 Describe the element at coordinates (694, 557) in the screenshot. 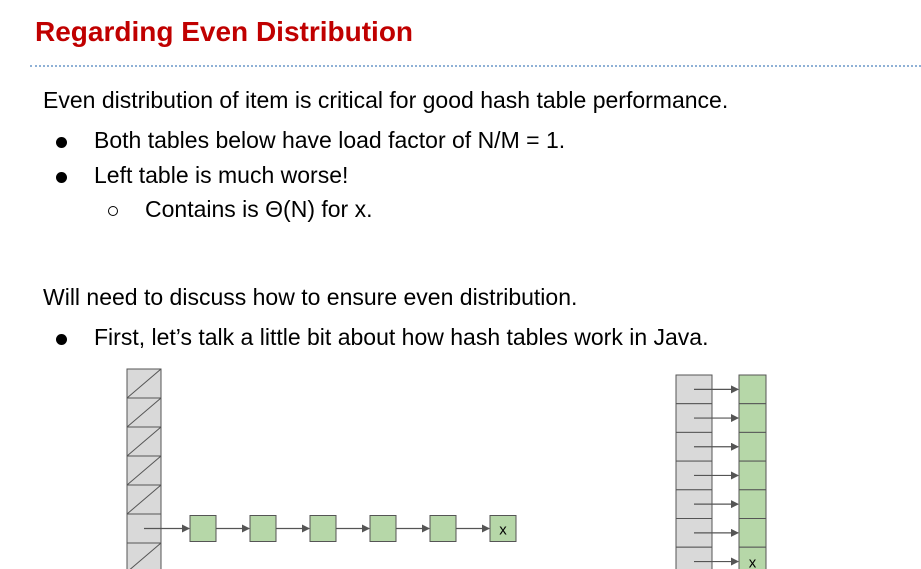

I see `right-bucket` at that location.